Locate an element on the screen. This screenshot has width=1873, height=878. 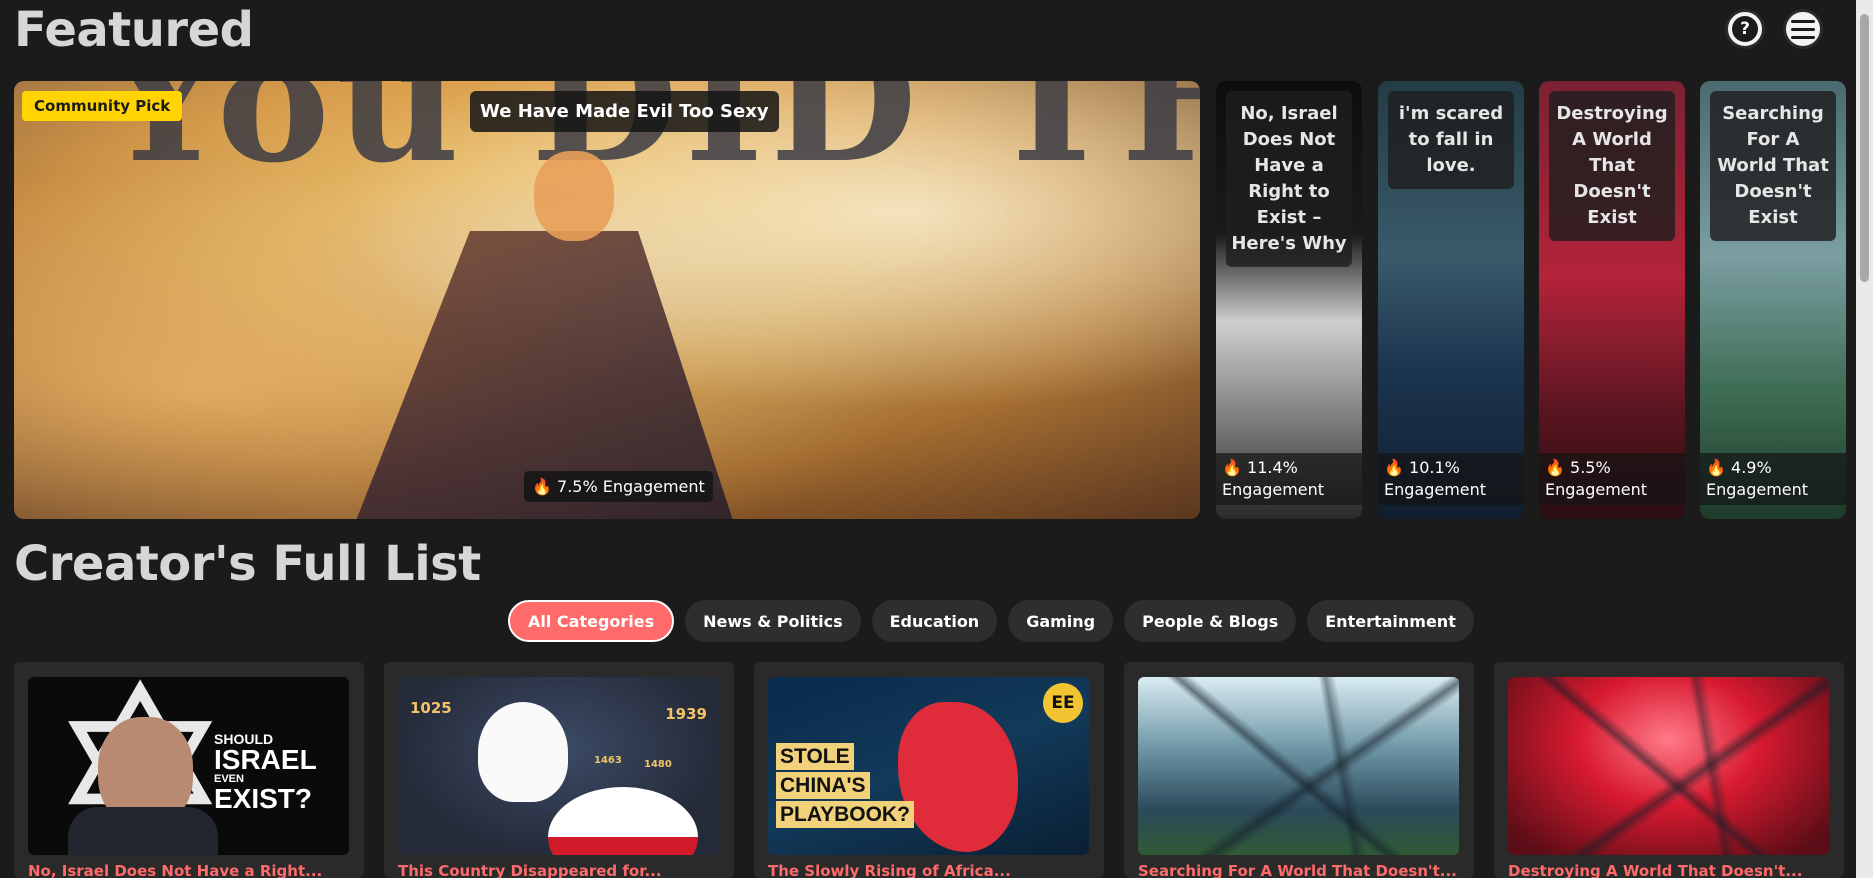
thumbnail-text: ISRAEL is located at coordinates (265, 759).